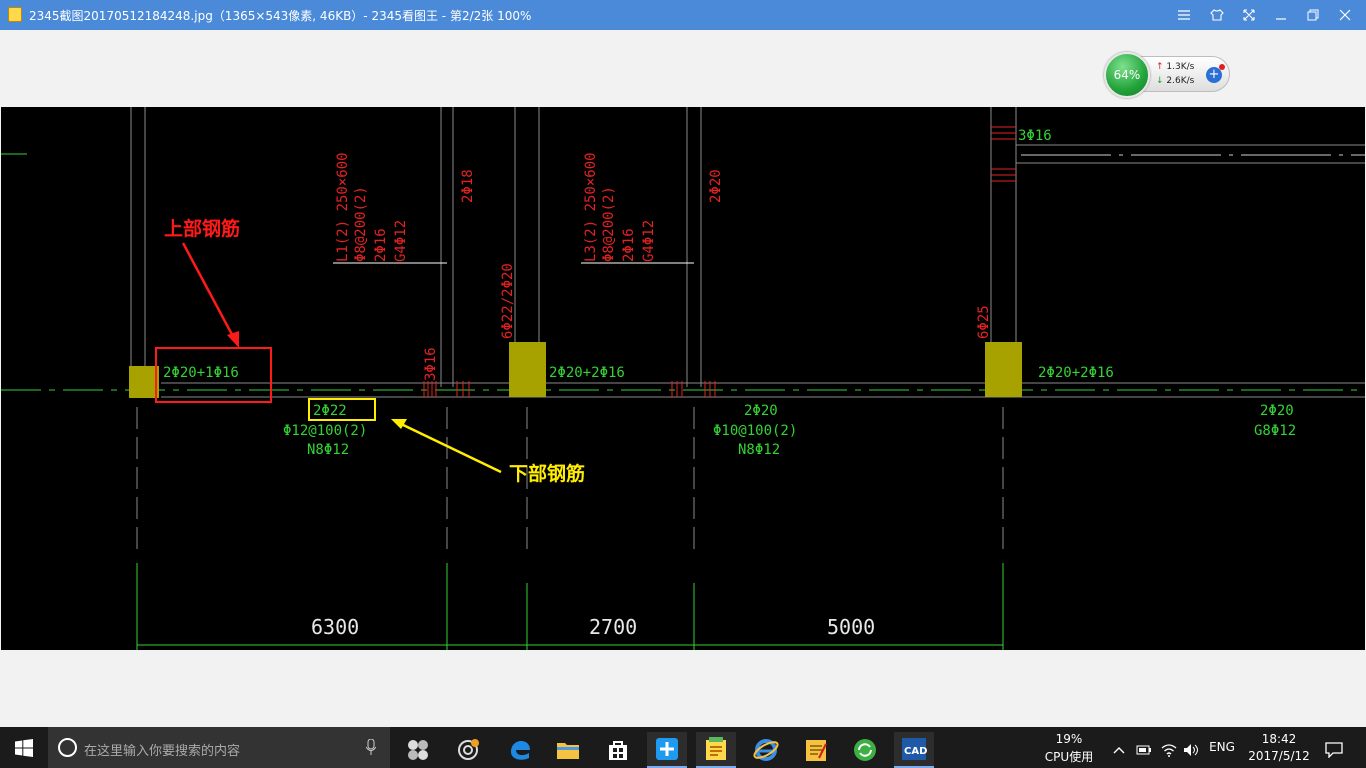  I want to click on file-explorer-icon, so click(568, 750).